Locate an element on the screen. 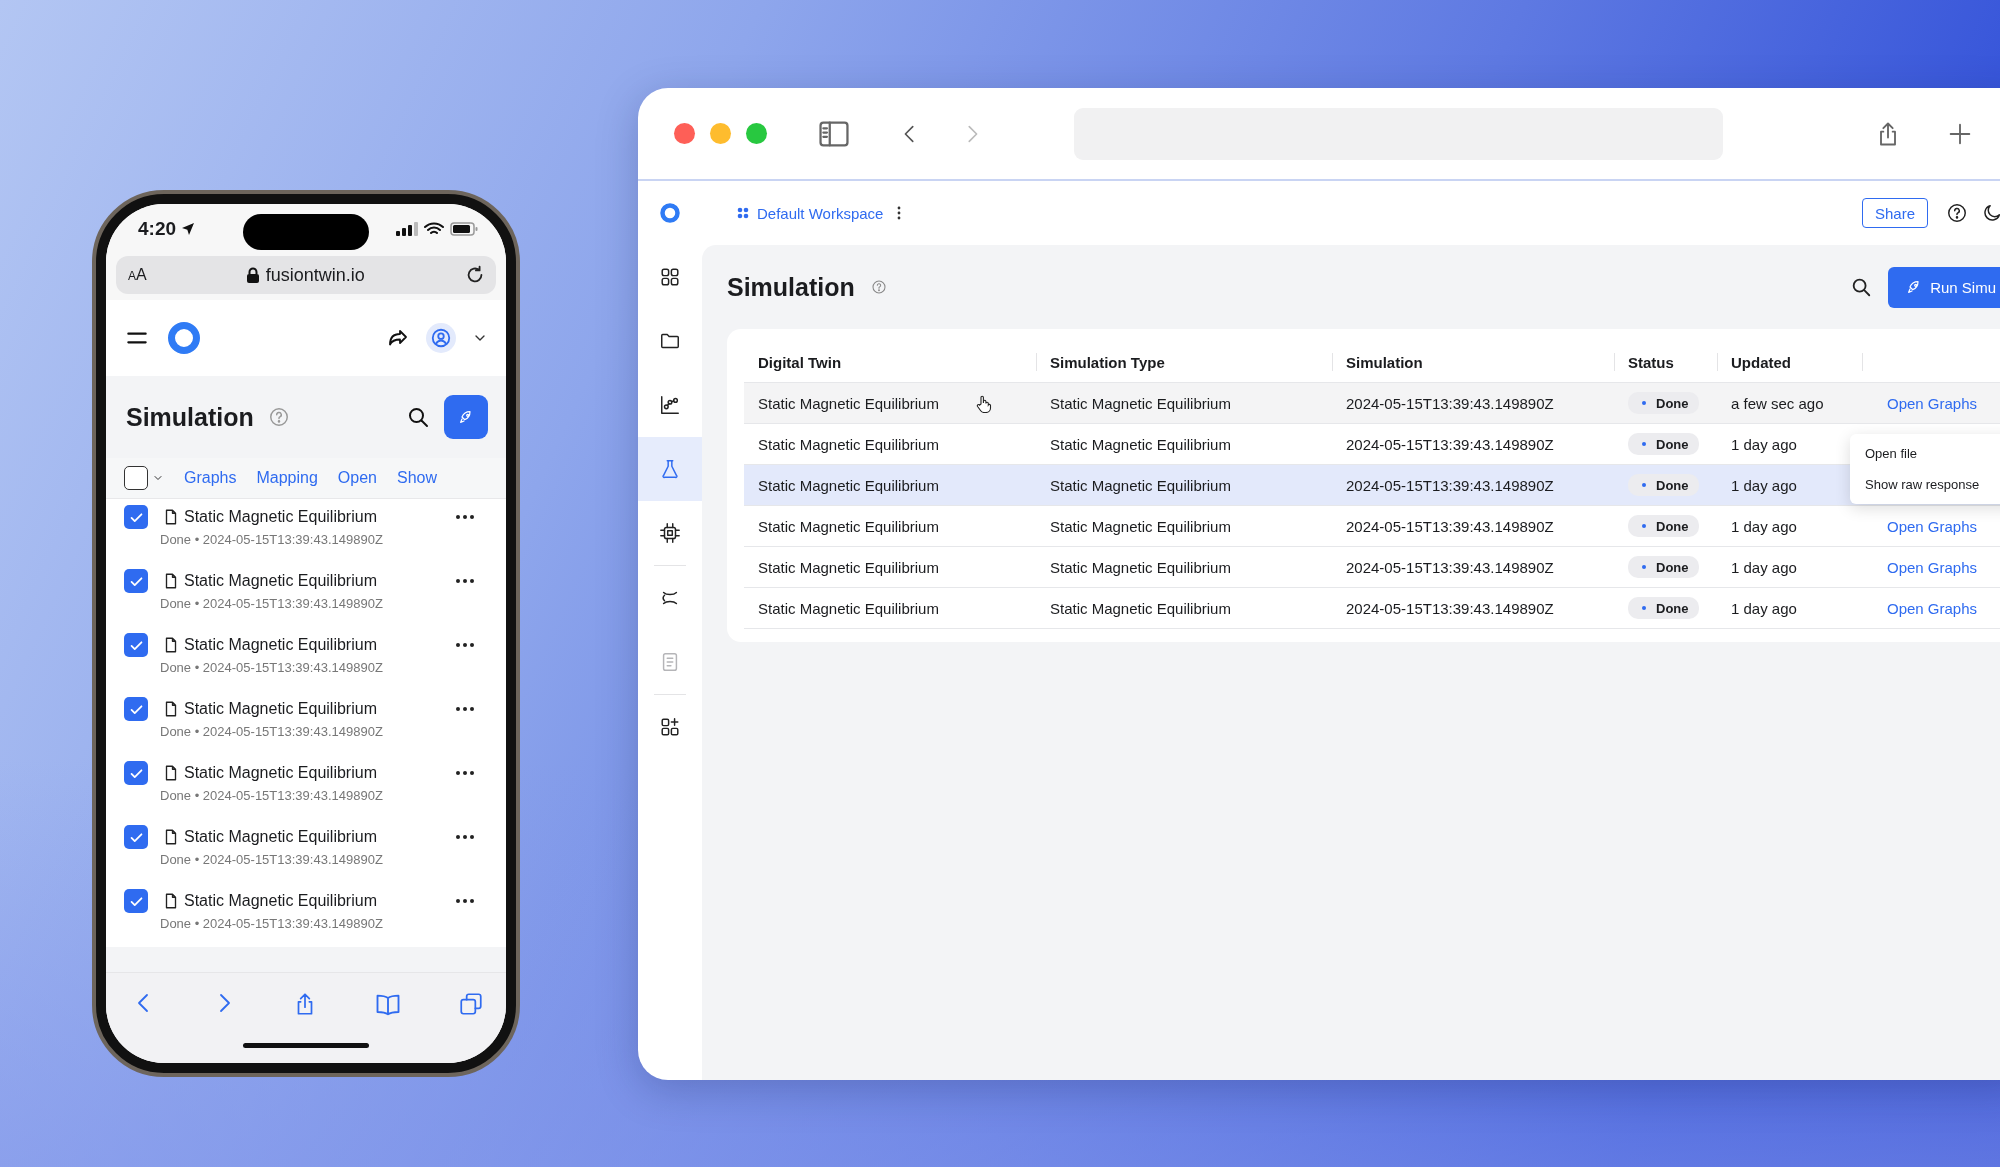 This screenshot has height=1167, width=2000. action-link: Mapping is located at coordinates (287, 478).